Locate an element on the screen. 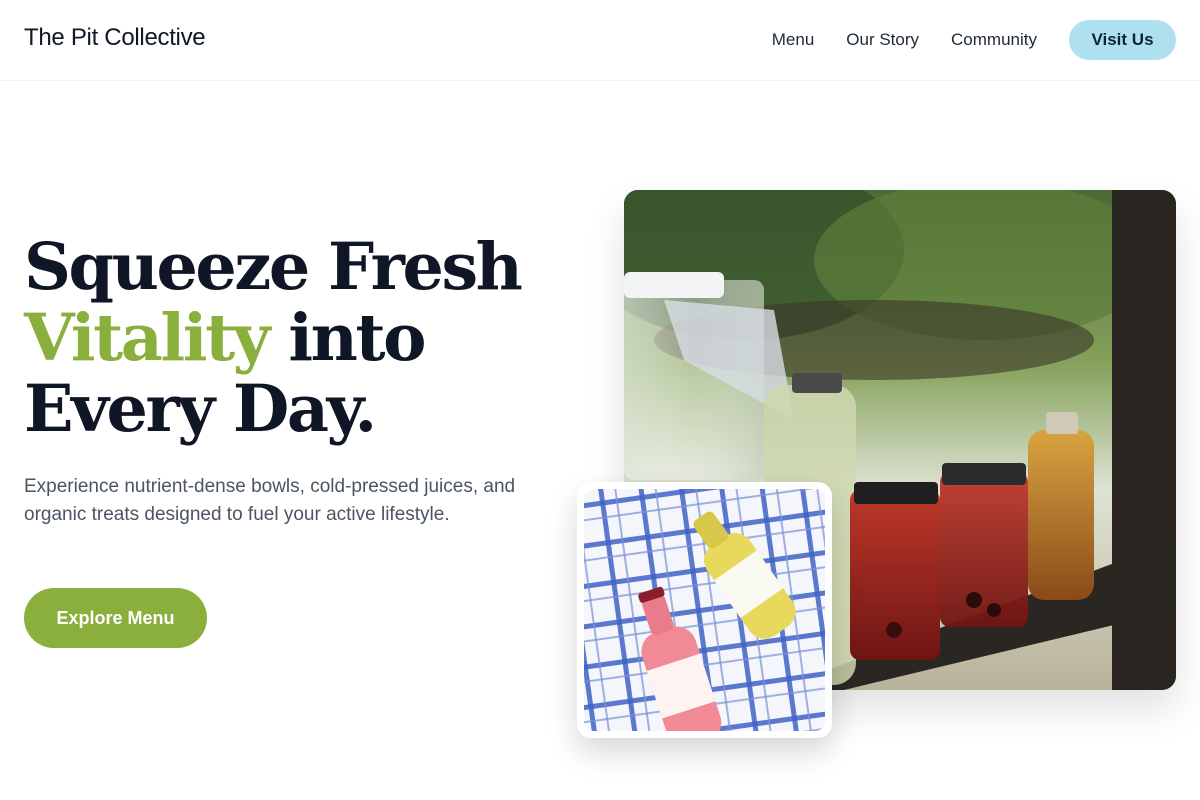 The image size is (1200, 800). hero-headline: Squeeze Fresh Vitality into Every Day. is located at coordinates (304, 338).